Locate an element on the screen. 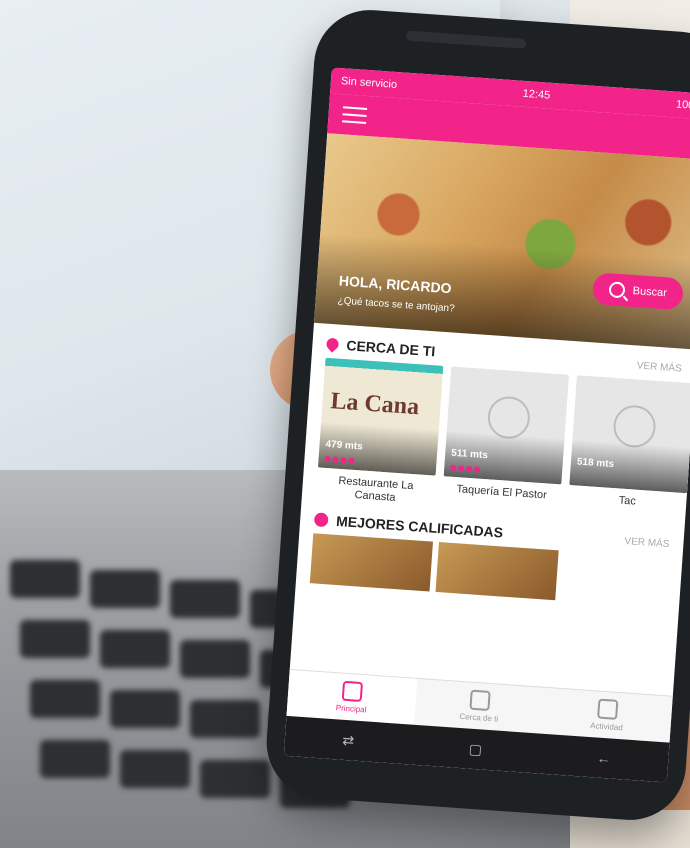 The height and width of the screenshot is (848, 690). battery-text: 100% is located at coordinates (682, 105).